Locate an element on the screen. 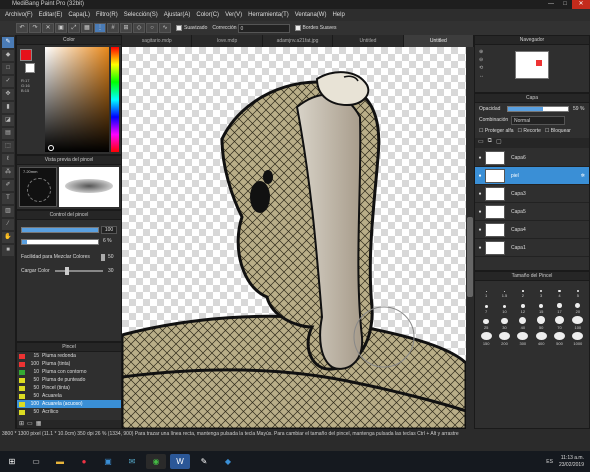  menu-item-4: Selección(S) is located at coordinates (141, 15).